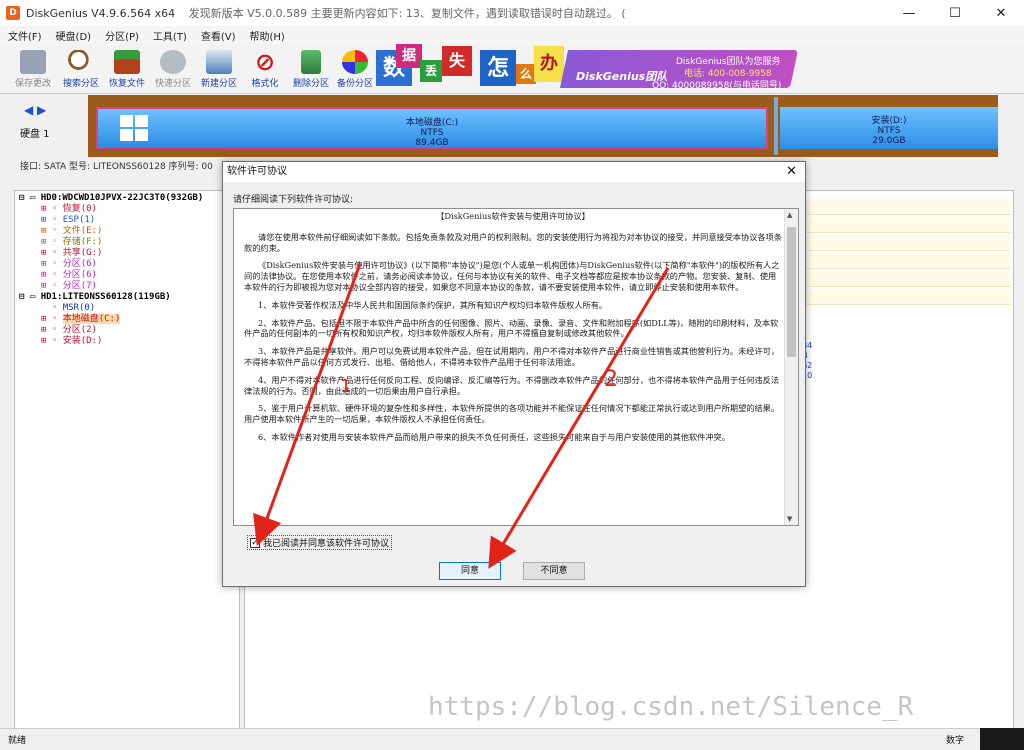  What do you see at coordinates (554, 571) in the screenshot?
I see `disagree-button: 不同意` at bounding box center [554, 571].